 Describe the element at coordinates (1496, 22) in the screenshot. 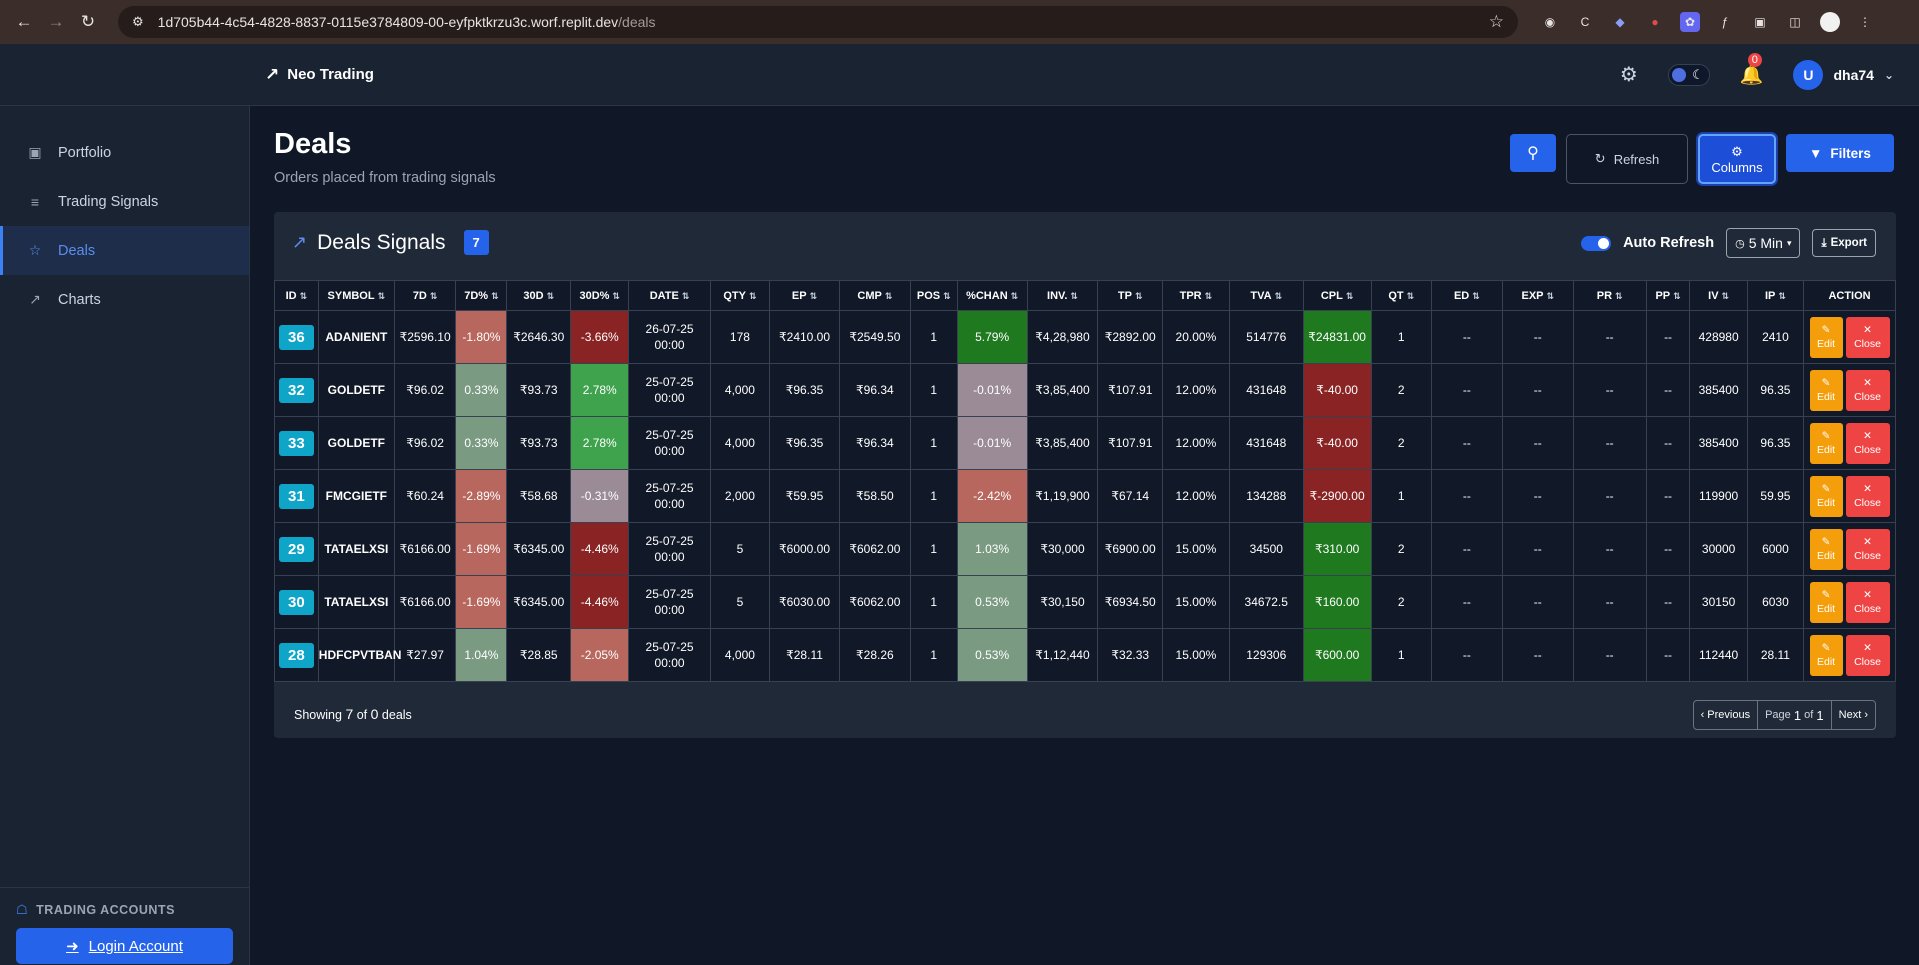

I see `bookmark-star-icon: ☆` at that location.